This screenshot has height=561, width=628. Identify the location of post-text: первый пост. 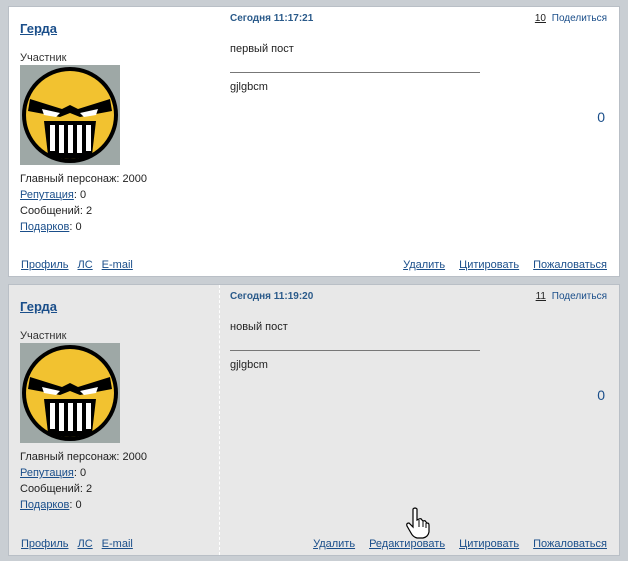
(262, 49).